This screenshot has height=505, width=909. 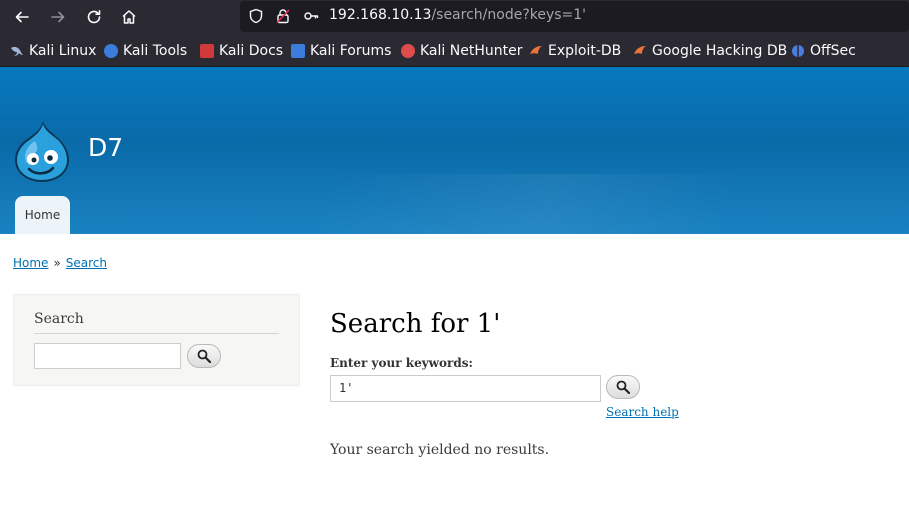 I want to click on divider, so click(x=156, y=333).